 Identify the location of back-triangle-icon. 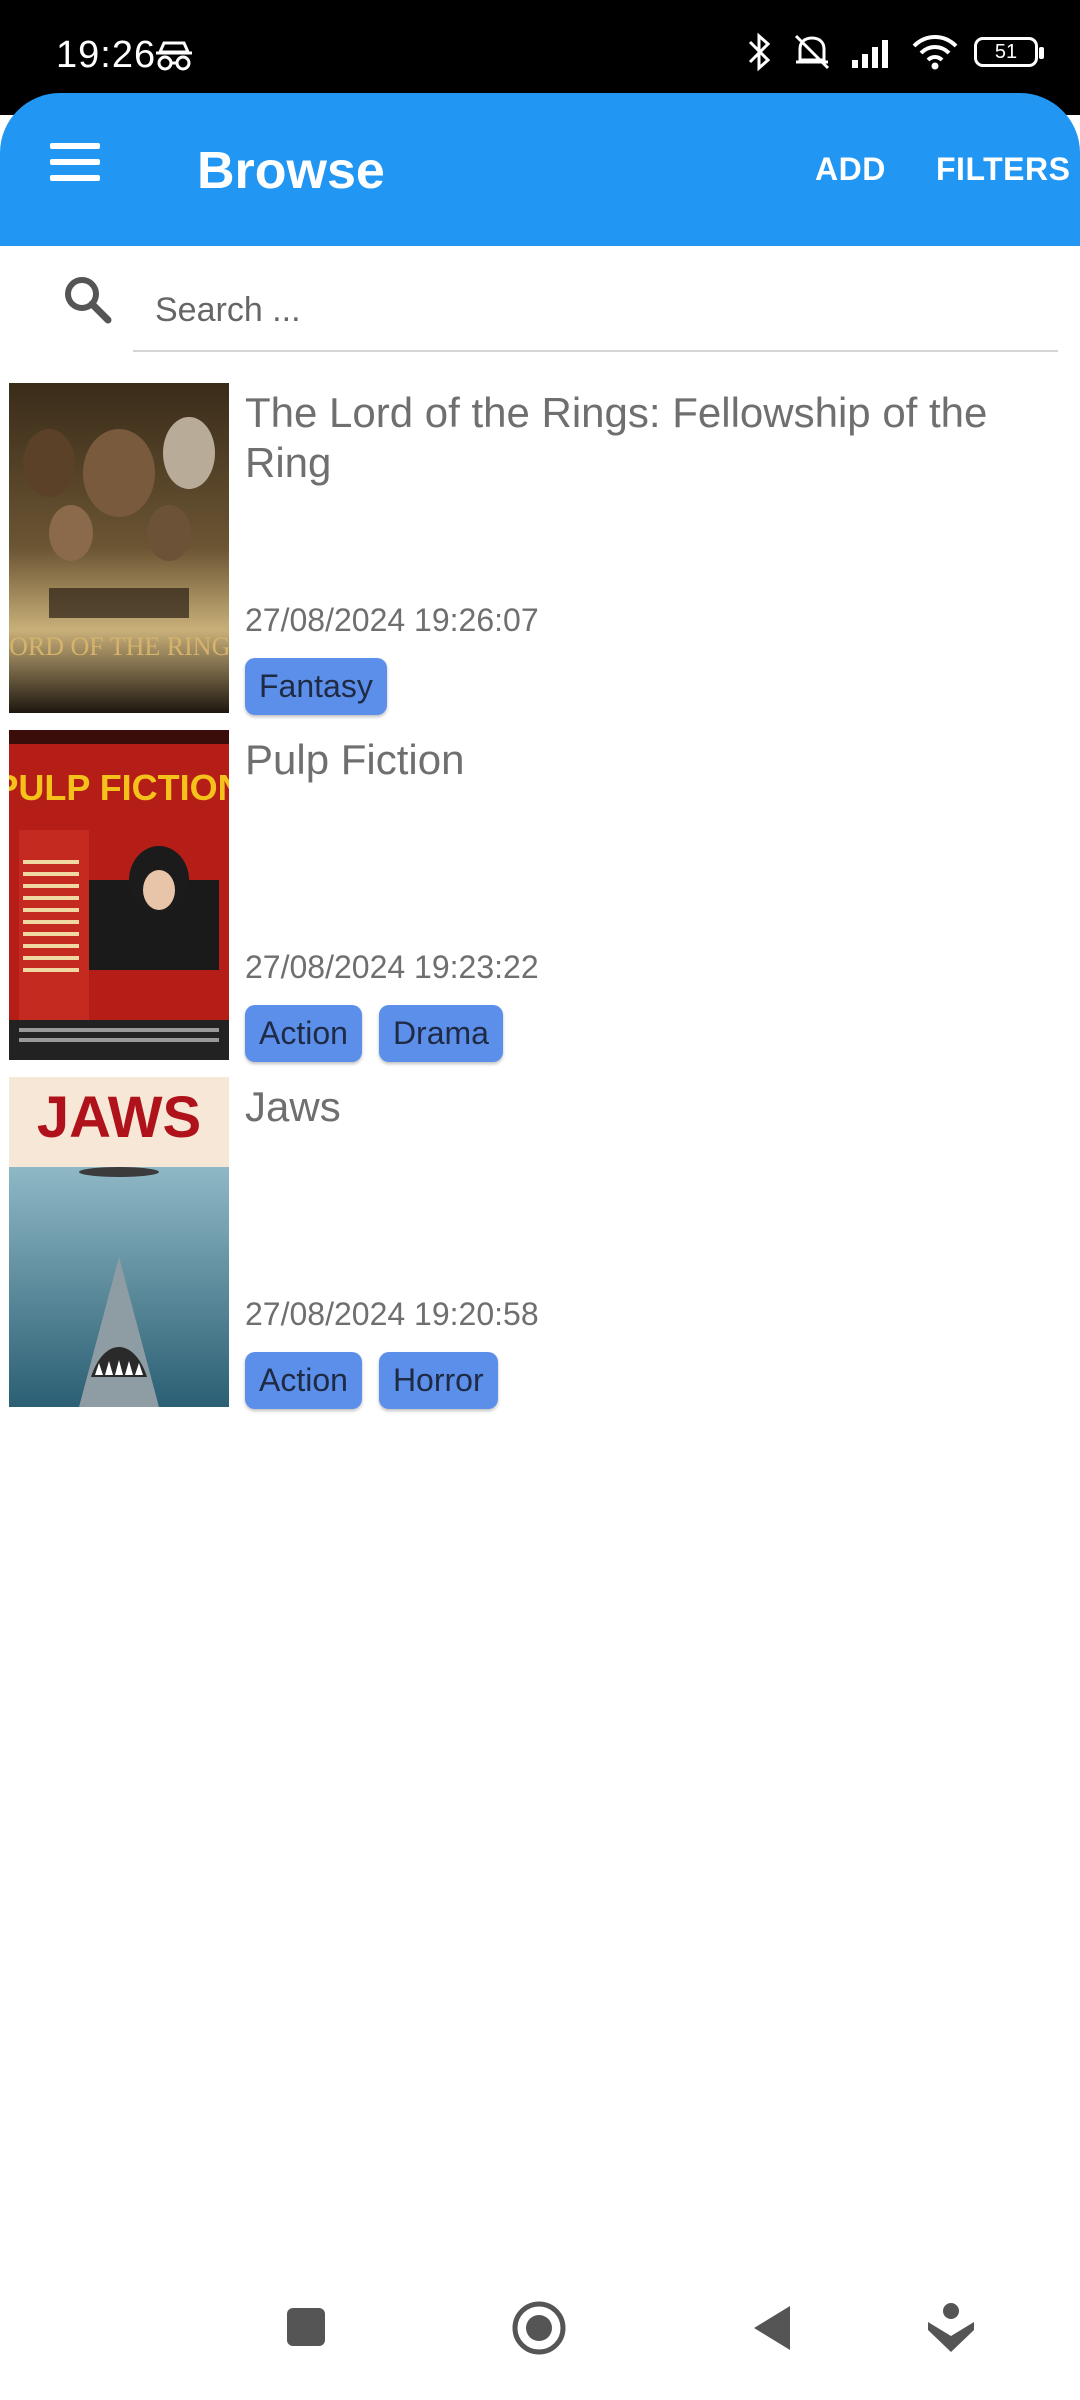
(772, 2328).